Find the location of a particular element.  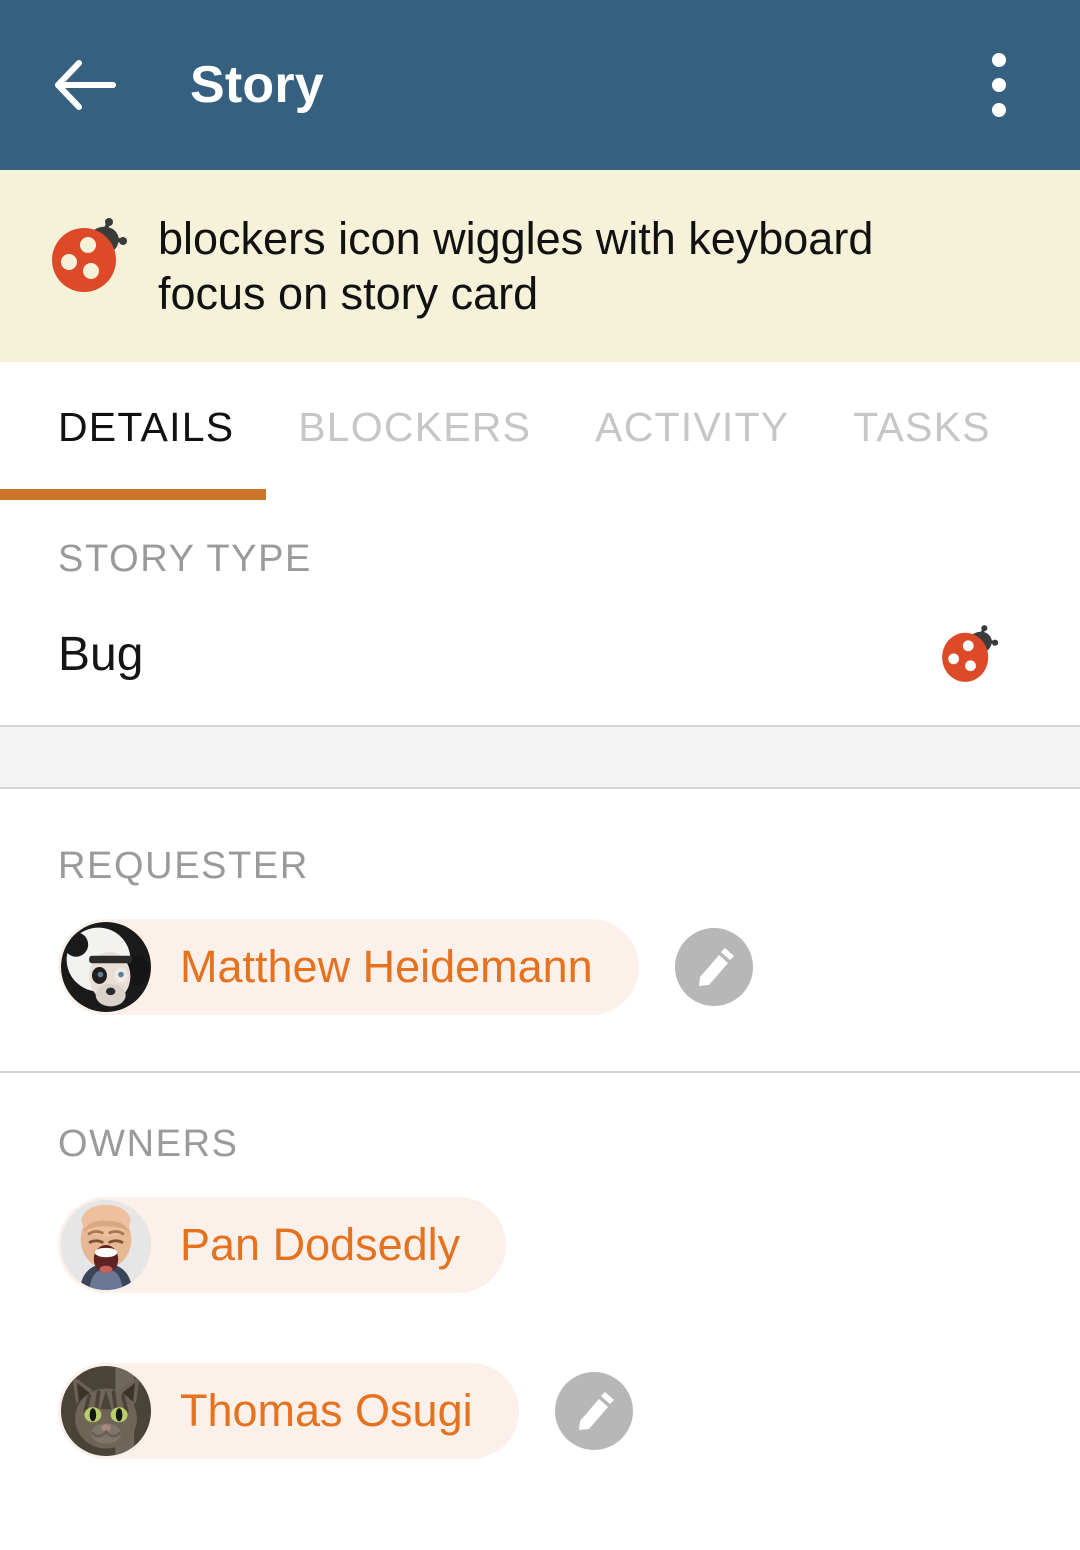

tab-tasks-label: TASKS is located at coordinates (922, 427).